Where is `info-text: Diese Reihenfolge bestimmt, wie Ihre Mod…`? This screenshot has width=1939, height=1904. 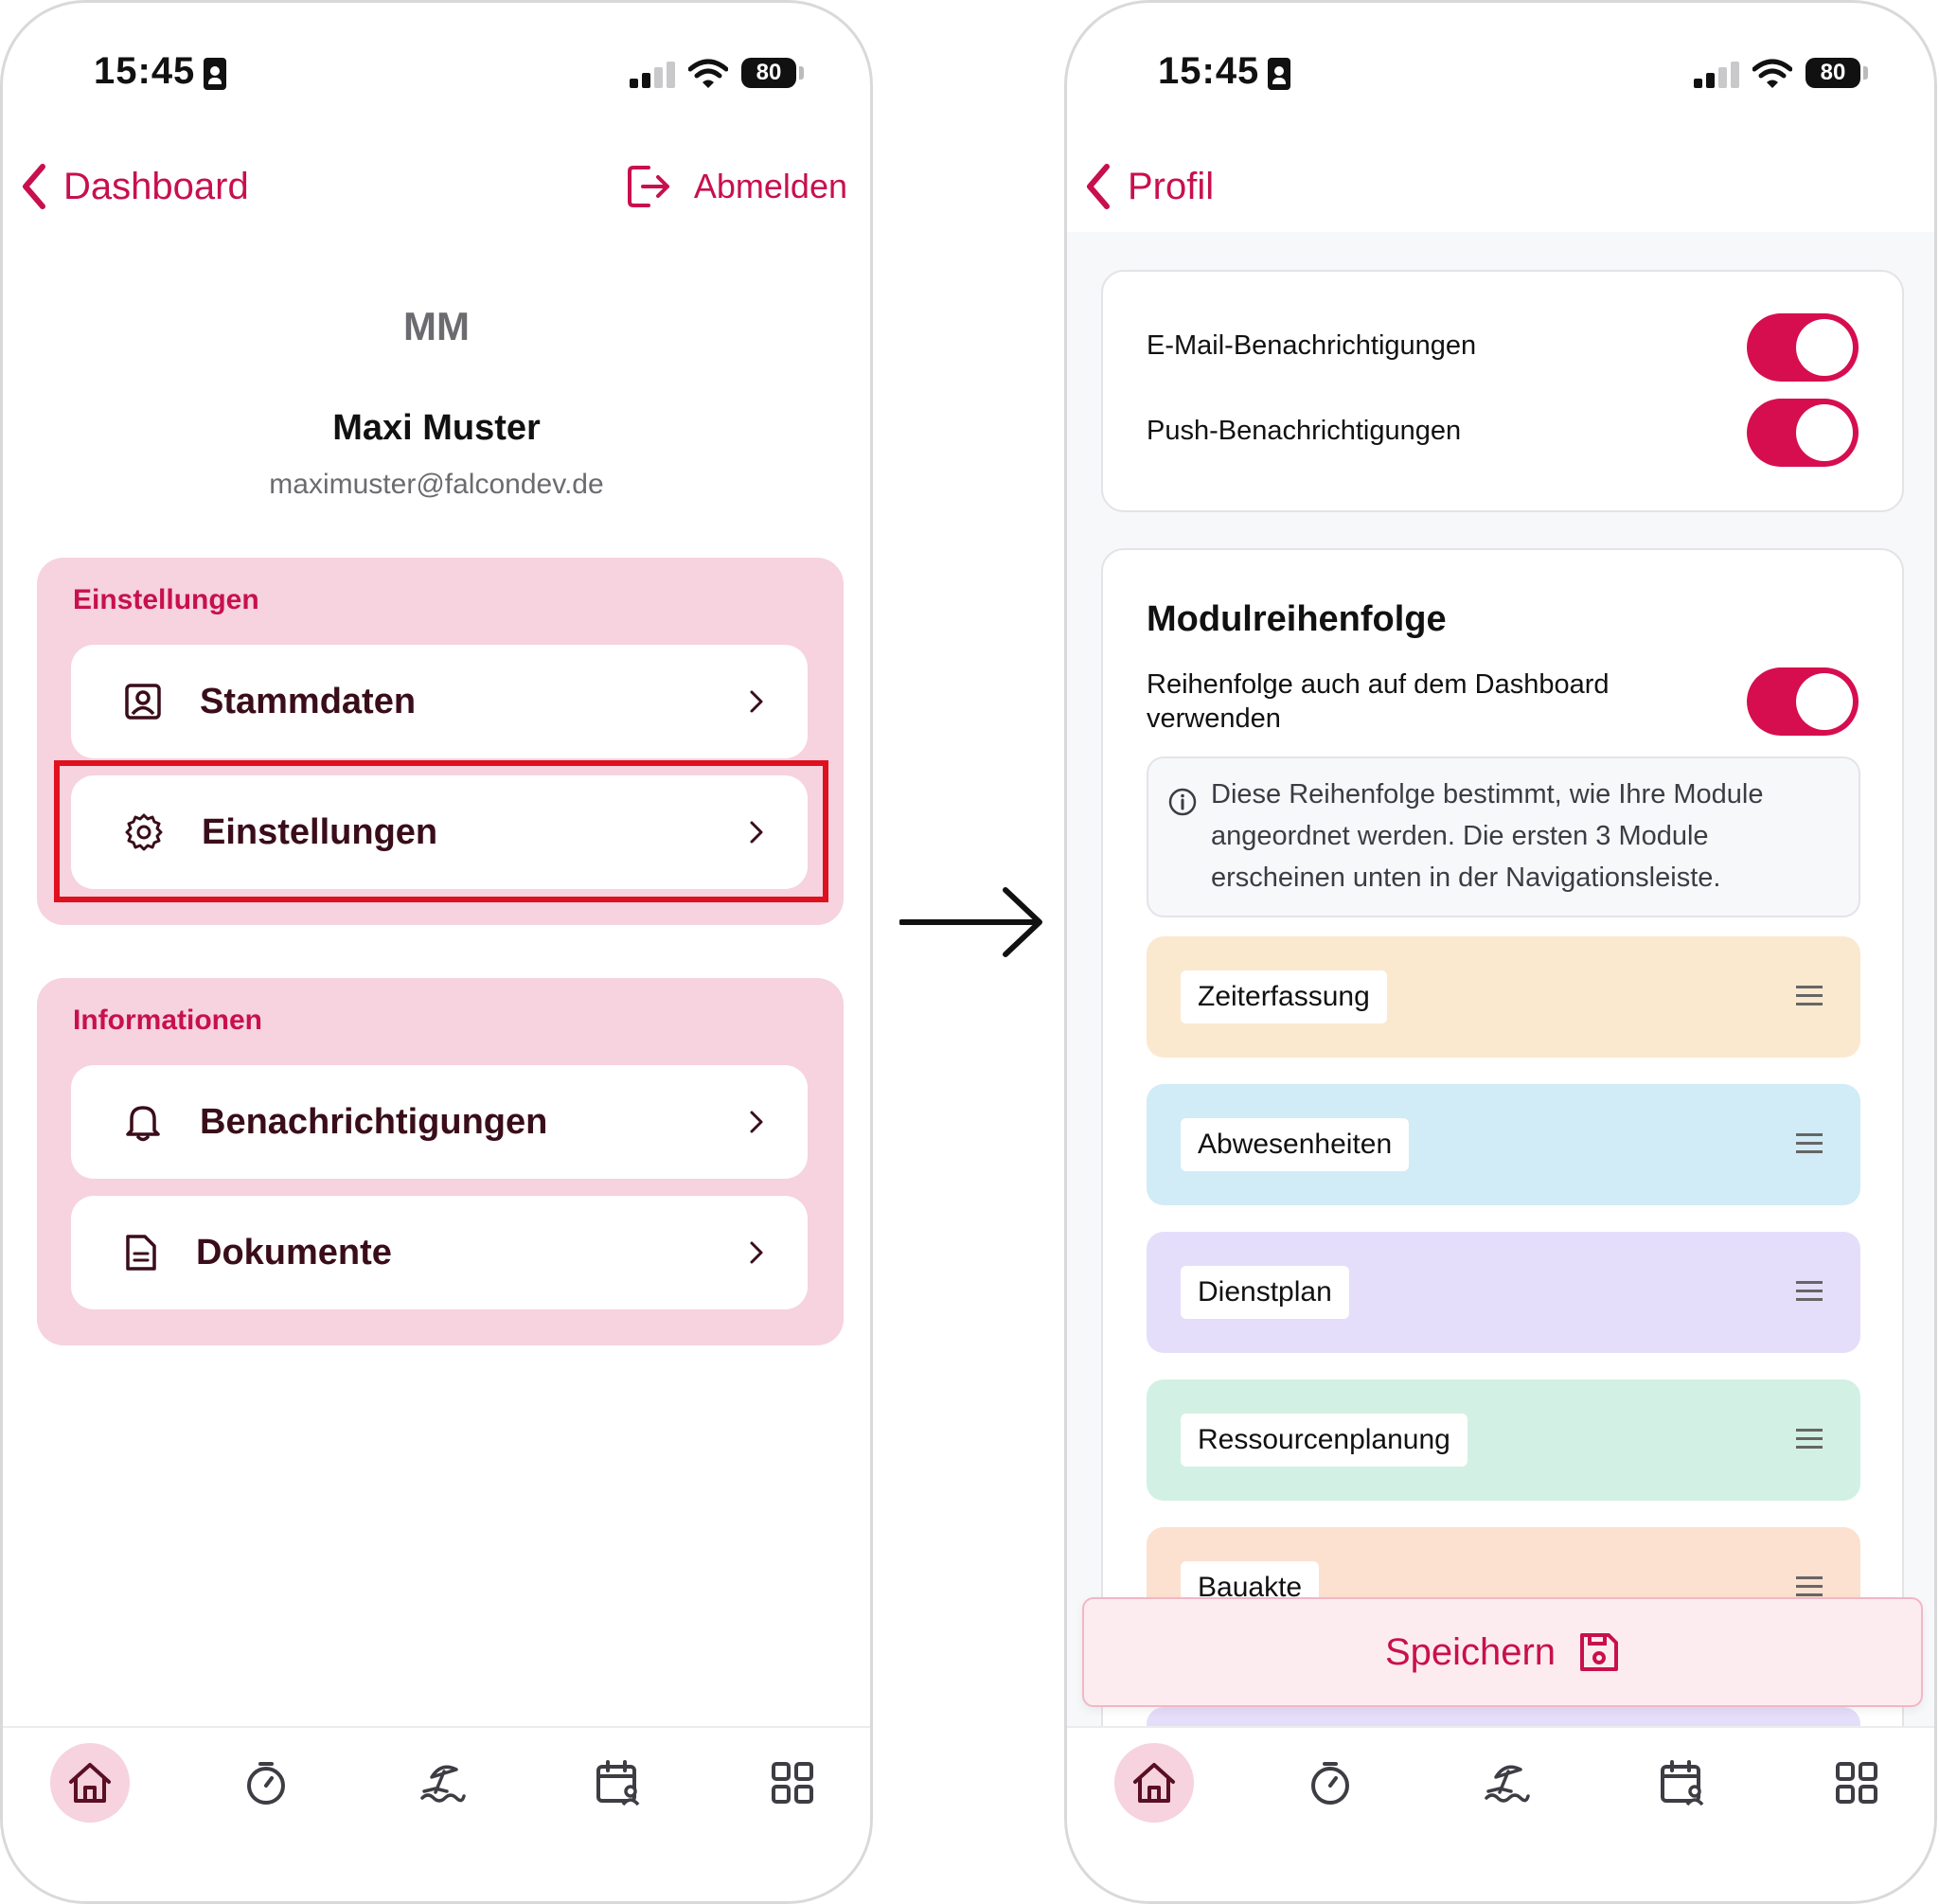
info-text: Diese Reihenfolge bestimmt, wie Ihre Mod… is located at coordinates (1487, 836).